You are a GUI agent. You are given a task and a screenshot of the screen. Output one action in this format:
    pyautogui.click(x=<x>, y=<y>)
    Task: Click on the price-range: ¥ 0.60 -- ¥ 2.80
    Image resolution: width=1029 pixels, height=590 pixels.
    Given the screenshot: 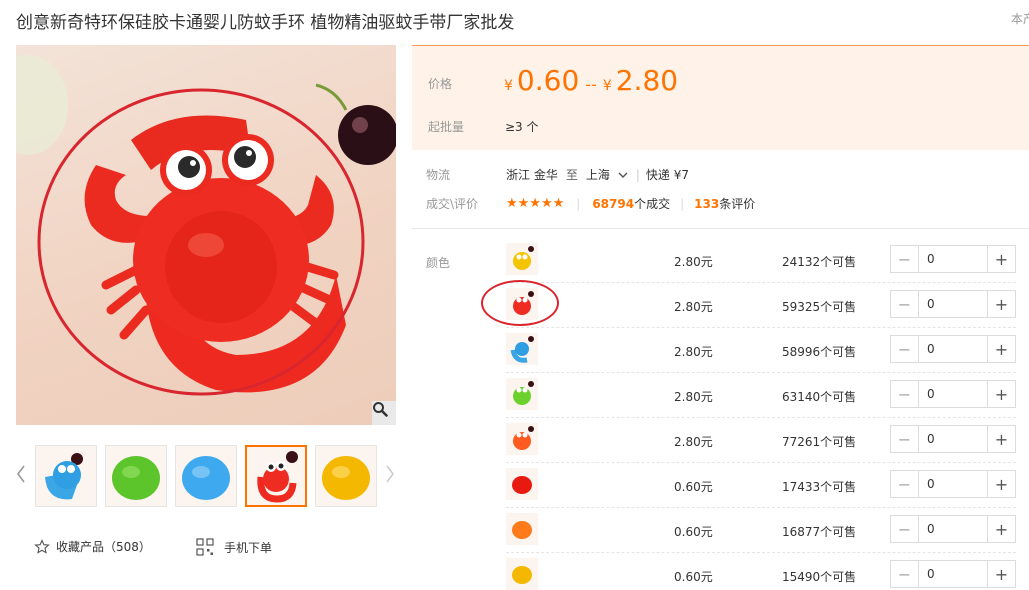 What is the action you would take?
    pyautogui.click(x=591, y=80)
    